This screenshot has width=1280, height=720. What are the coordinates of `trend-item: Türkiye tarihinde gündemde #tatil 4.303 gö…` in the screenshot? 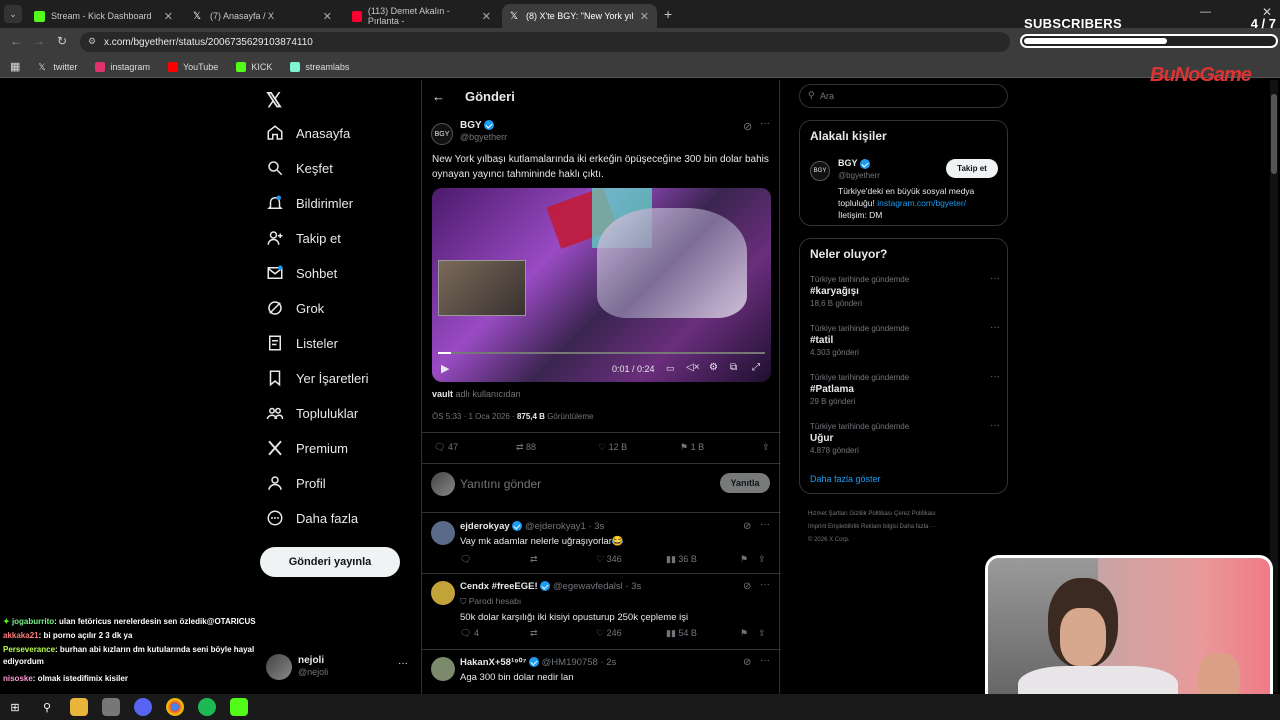 It's located at (905, 339).